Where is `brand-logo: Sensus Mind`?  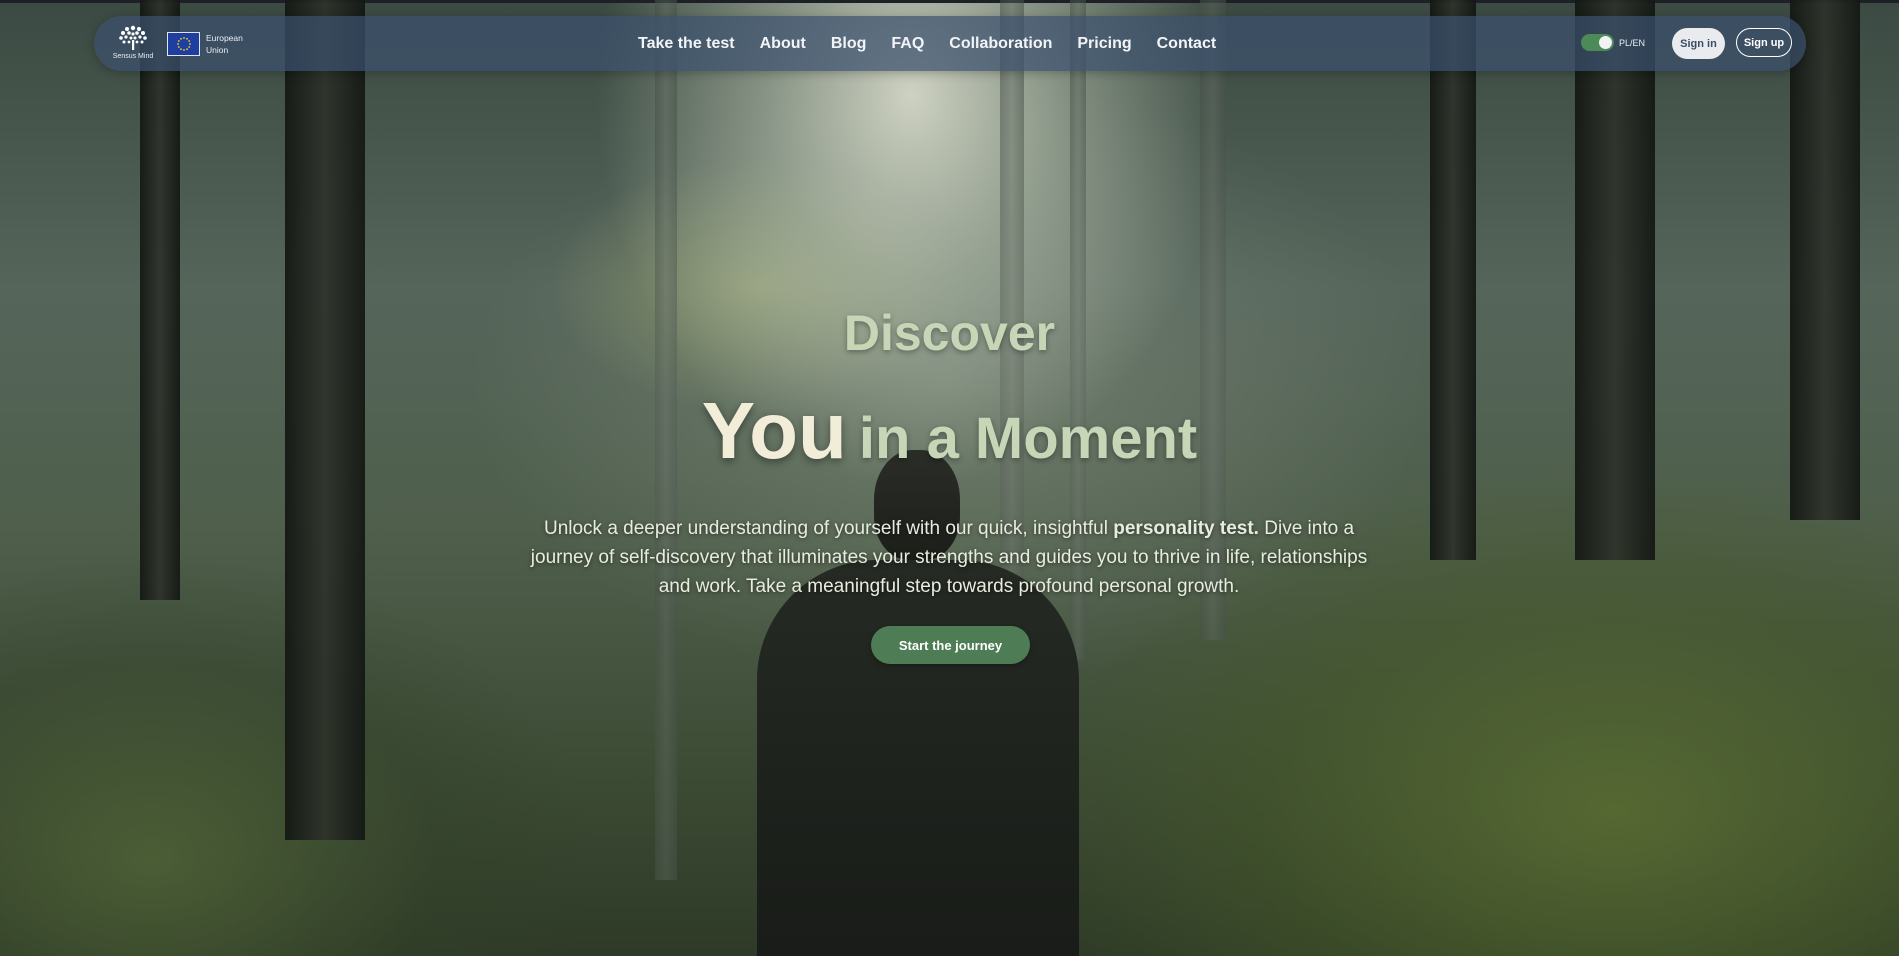
brand-logo: Sensus Mind is located at coordinates (133, 44).